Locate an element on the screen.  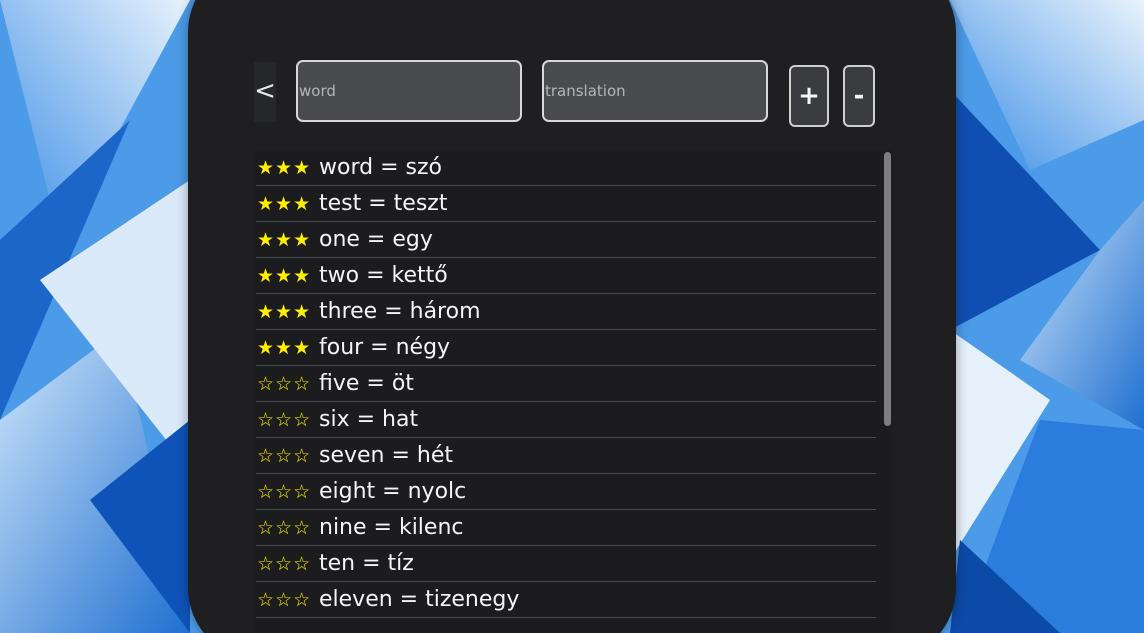
word-entry-text: three = három is located at coordinates (400, 311).